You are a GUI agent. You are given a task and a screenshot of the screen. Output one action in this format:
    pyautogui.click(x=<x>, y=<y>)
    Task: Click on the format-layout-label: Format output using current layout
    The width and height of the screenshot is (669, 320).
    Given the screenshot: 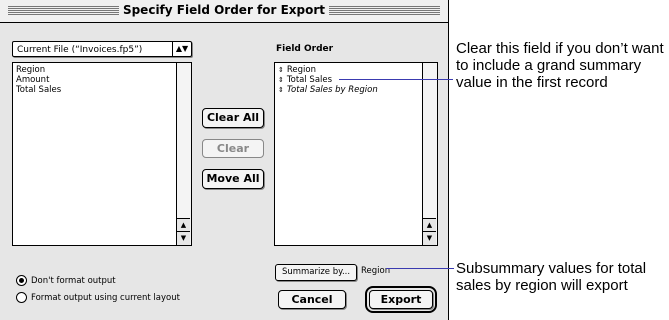 What is the action you would take?
    pyautogui.click(x=105, y=298)
    